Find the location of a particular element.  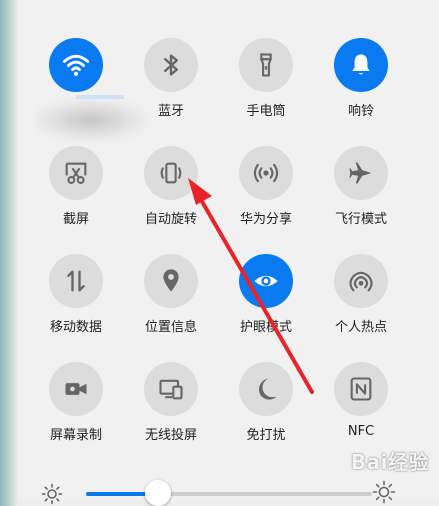

tile-hotspot: 个人热点 is located at coordinates (359, 308).